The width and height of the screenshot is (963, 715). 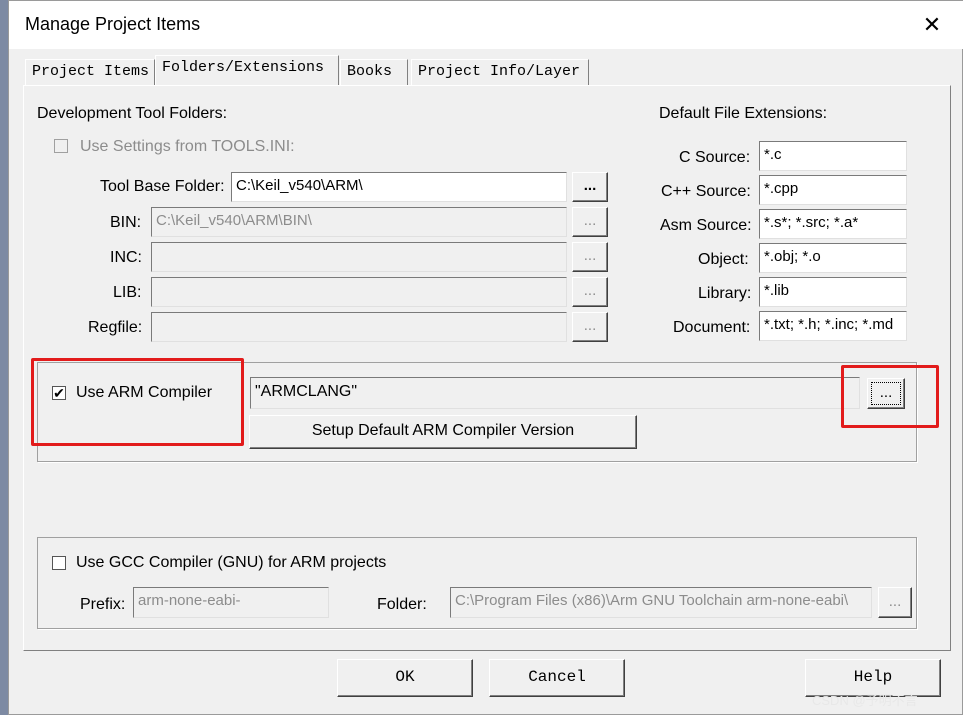 I want to click on regfile-input, so click(x=359, y=327).